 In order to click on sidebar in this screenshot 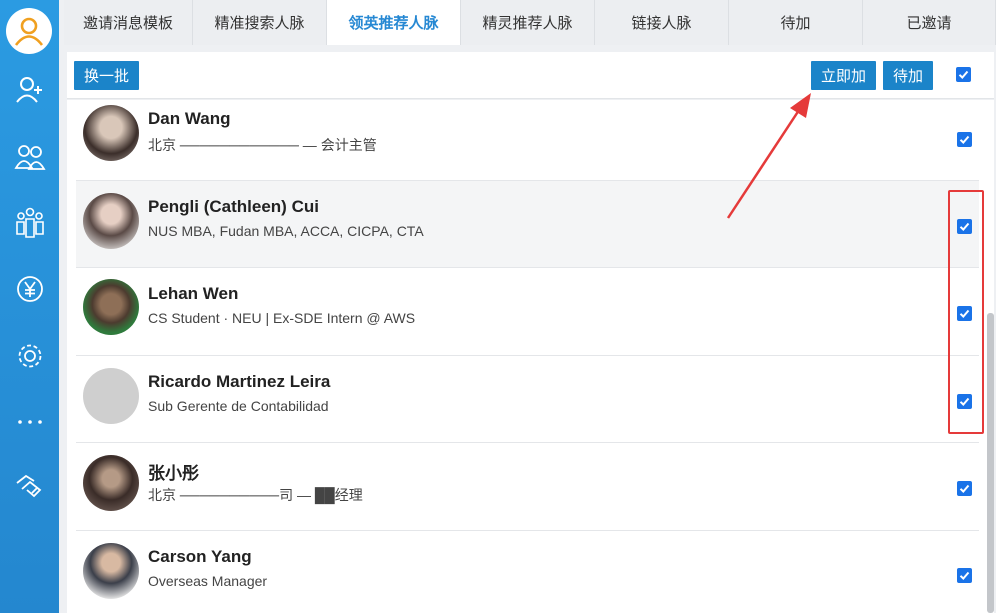, I will do `click(29, 306)`.